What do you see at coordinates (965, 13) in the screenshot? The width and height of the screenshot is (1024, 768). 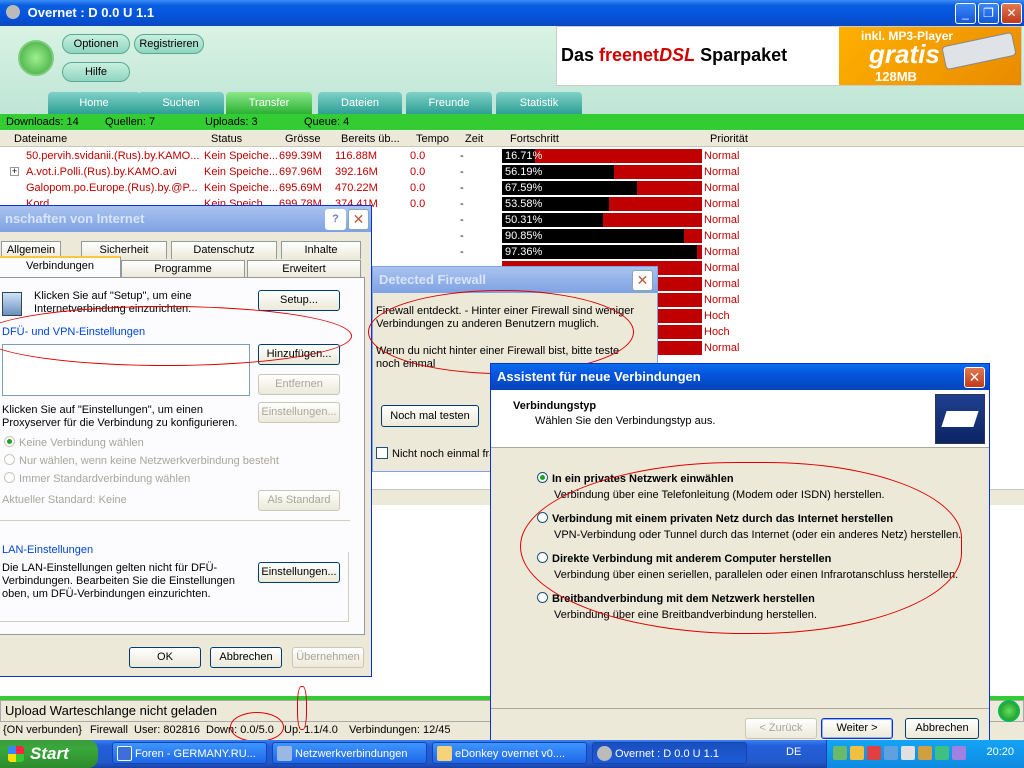 I see `minimize-button: _` at bounding box center [965, 13].